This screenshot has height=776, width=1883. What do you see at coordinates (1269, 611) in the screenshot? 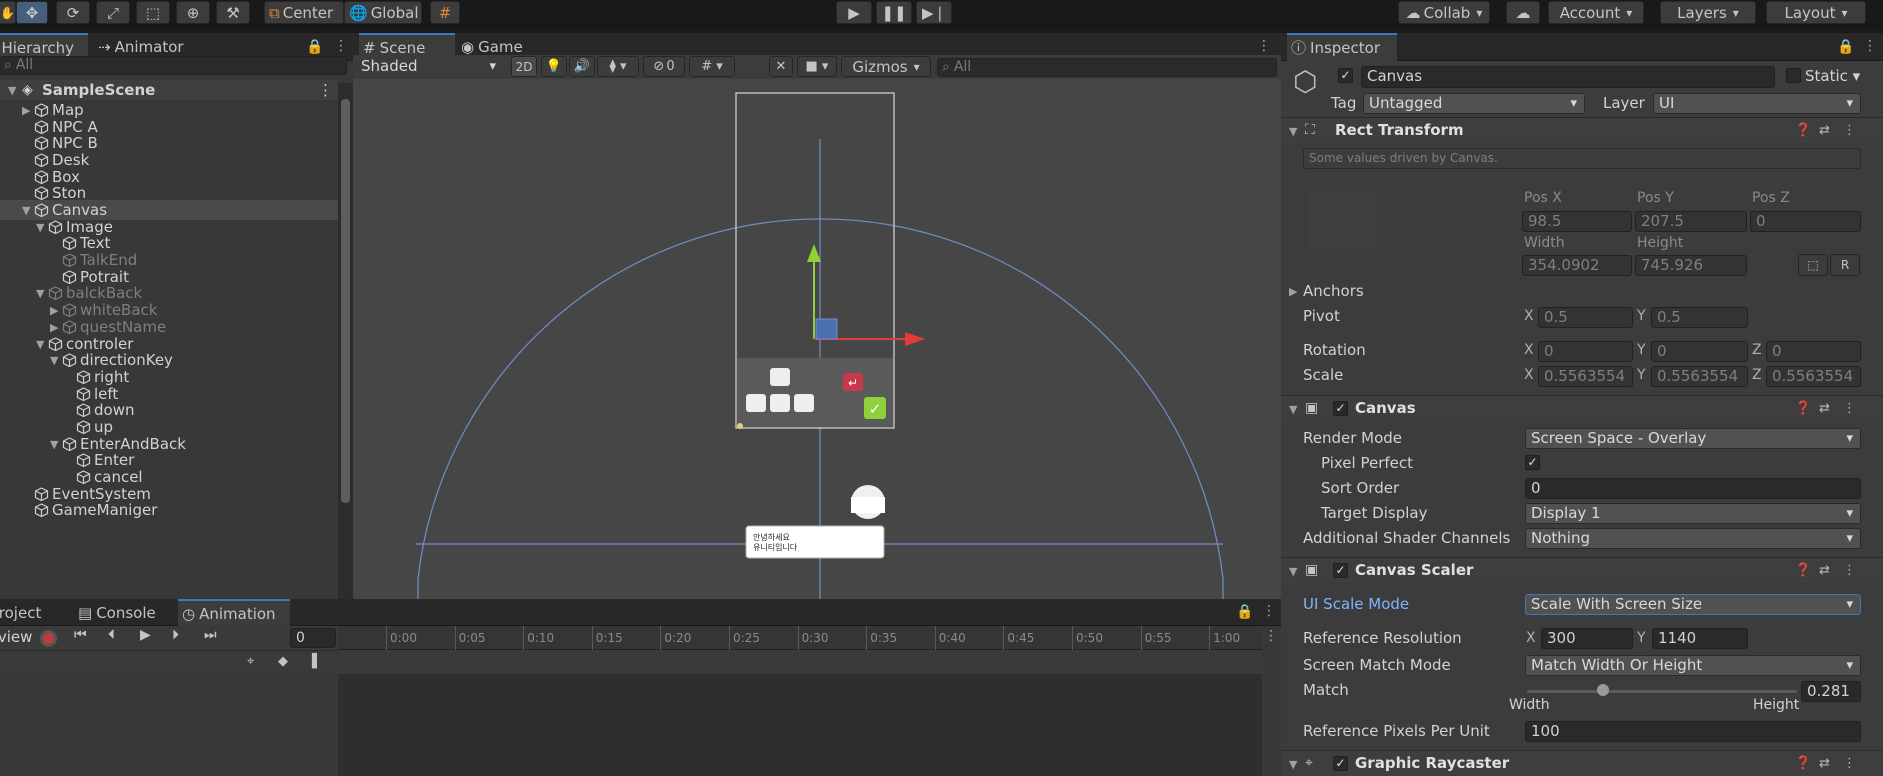
I see `bottom-menu-icon: ⋮` at bounding box center [1269, 611].